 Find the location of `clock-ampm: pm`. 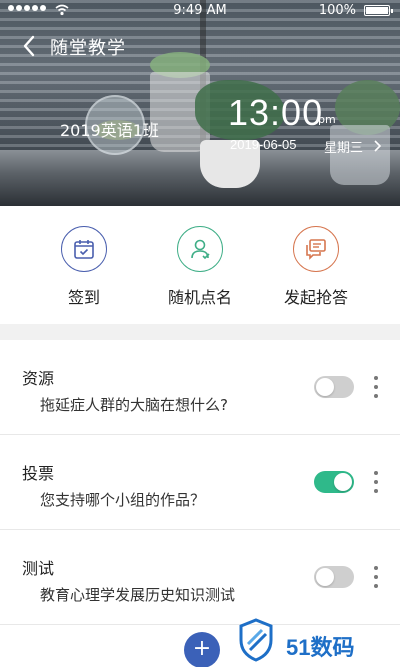

clock-ampm: pm is located at coordinates (327, 119).